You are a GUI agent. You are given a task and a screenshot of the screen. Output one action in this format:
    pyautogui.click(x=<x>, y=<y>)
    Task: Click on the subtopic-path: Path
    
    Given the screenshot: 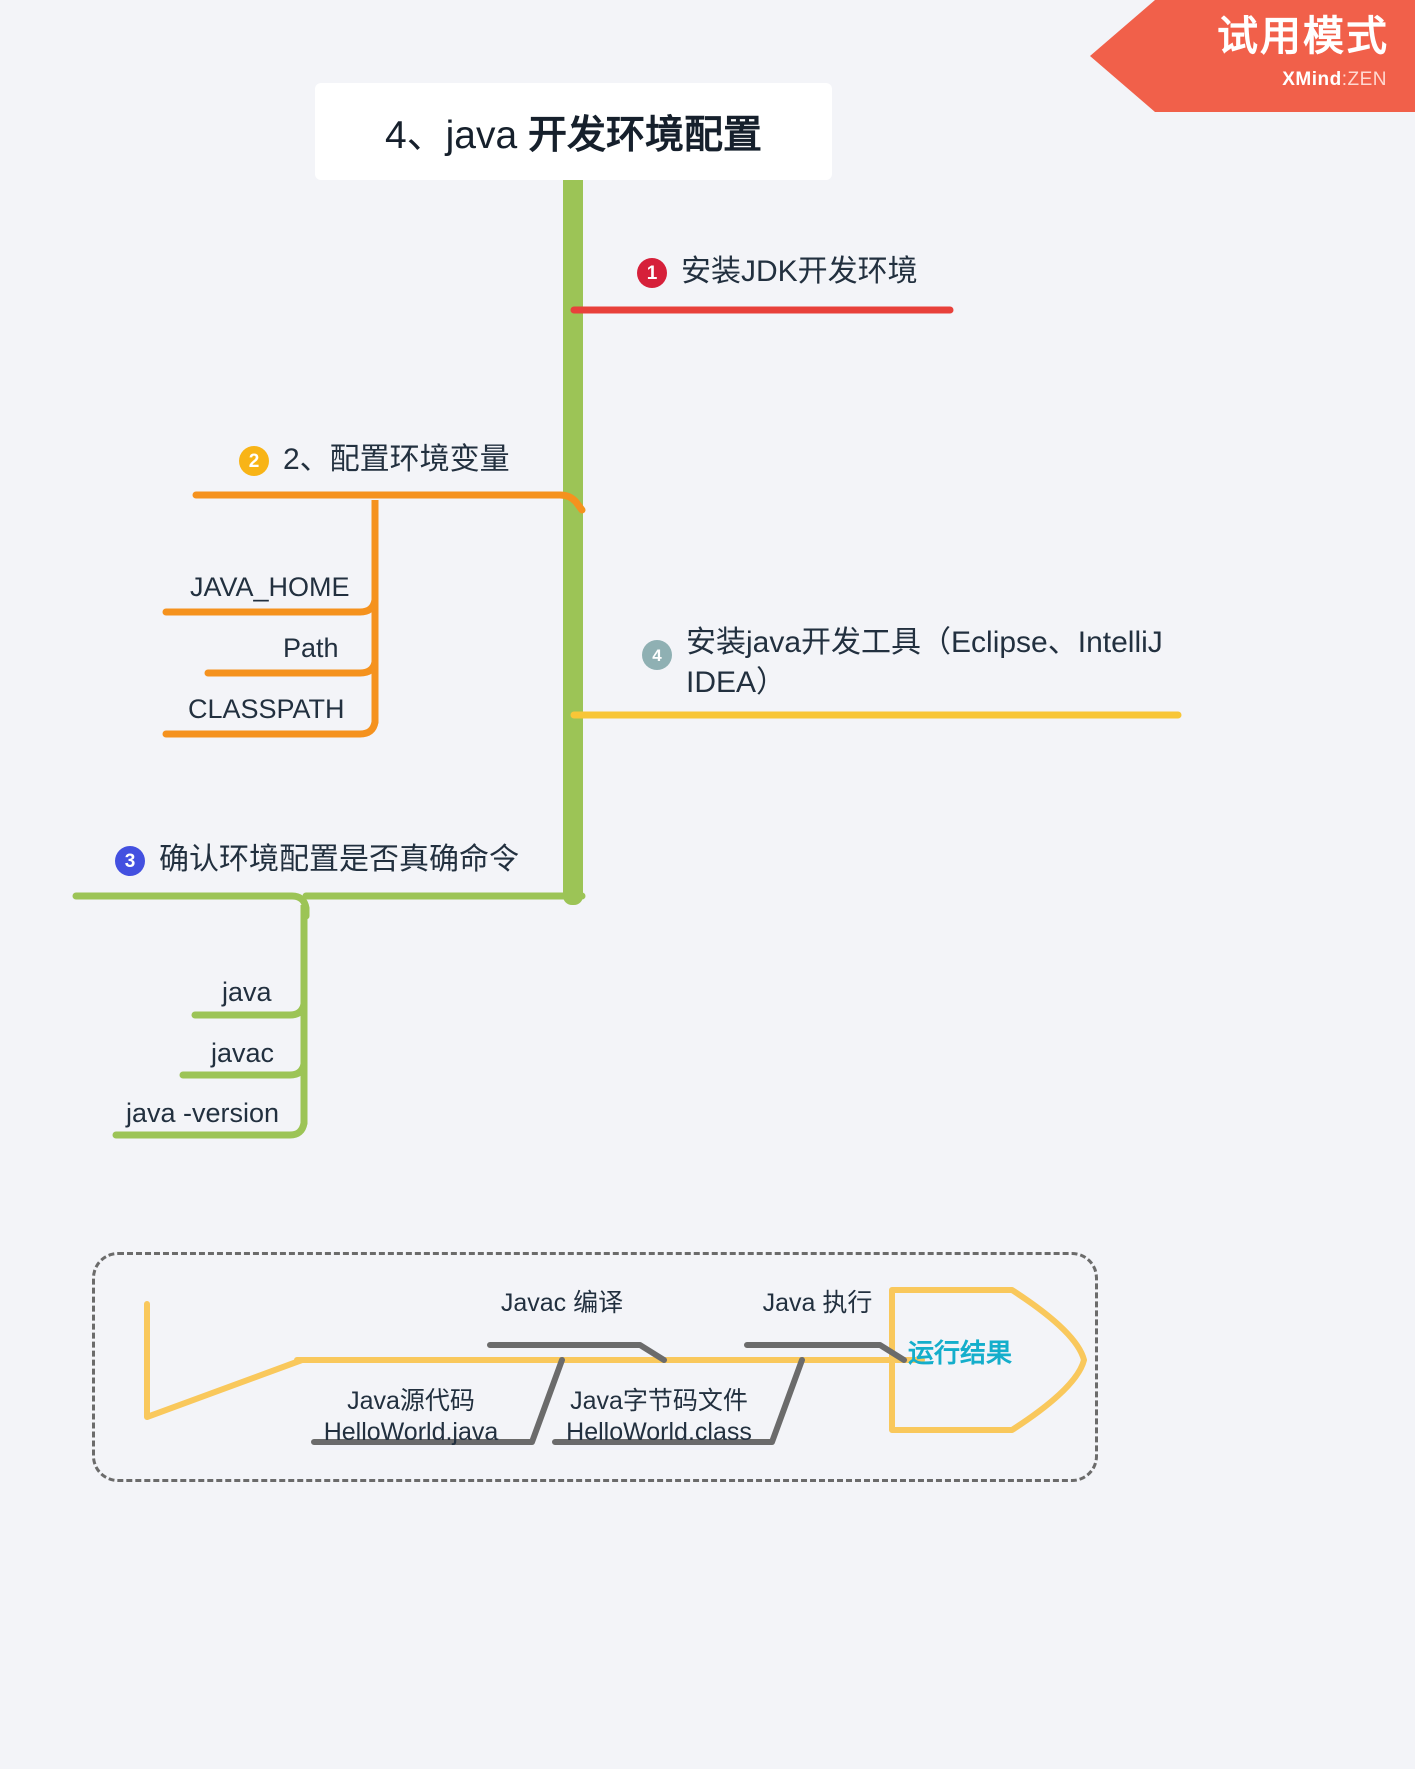 What is the action you would take?
    pyautogui.click(x=311, y=648)
    